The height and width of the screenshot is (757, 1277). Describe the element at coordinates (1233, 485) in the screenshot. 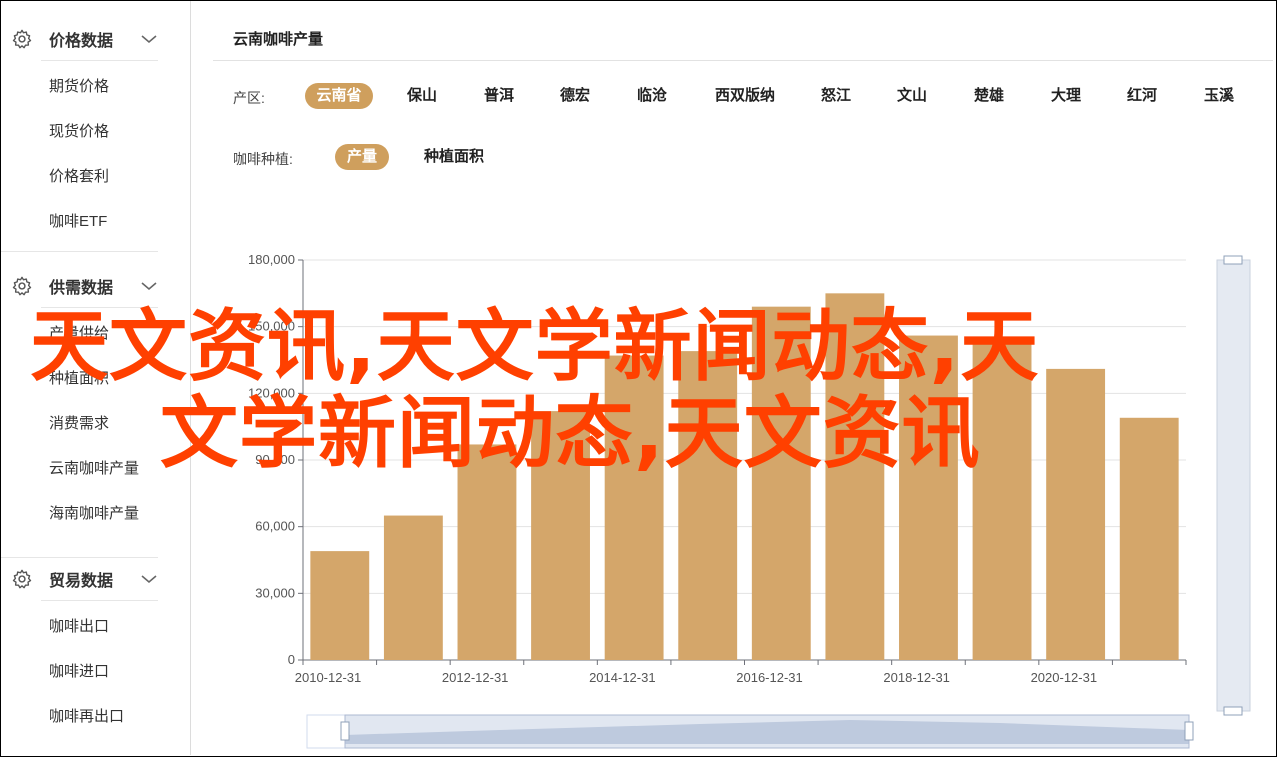

I see `y-zoom-slider` at that location.